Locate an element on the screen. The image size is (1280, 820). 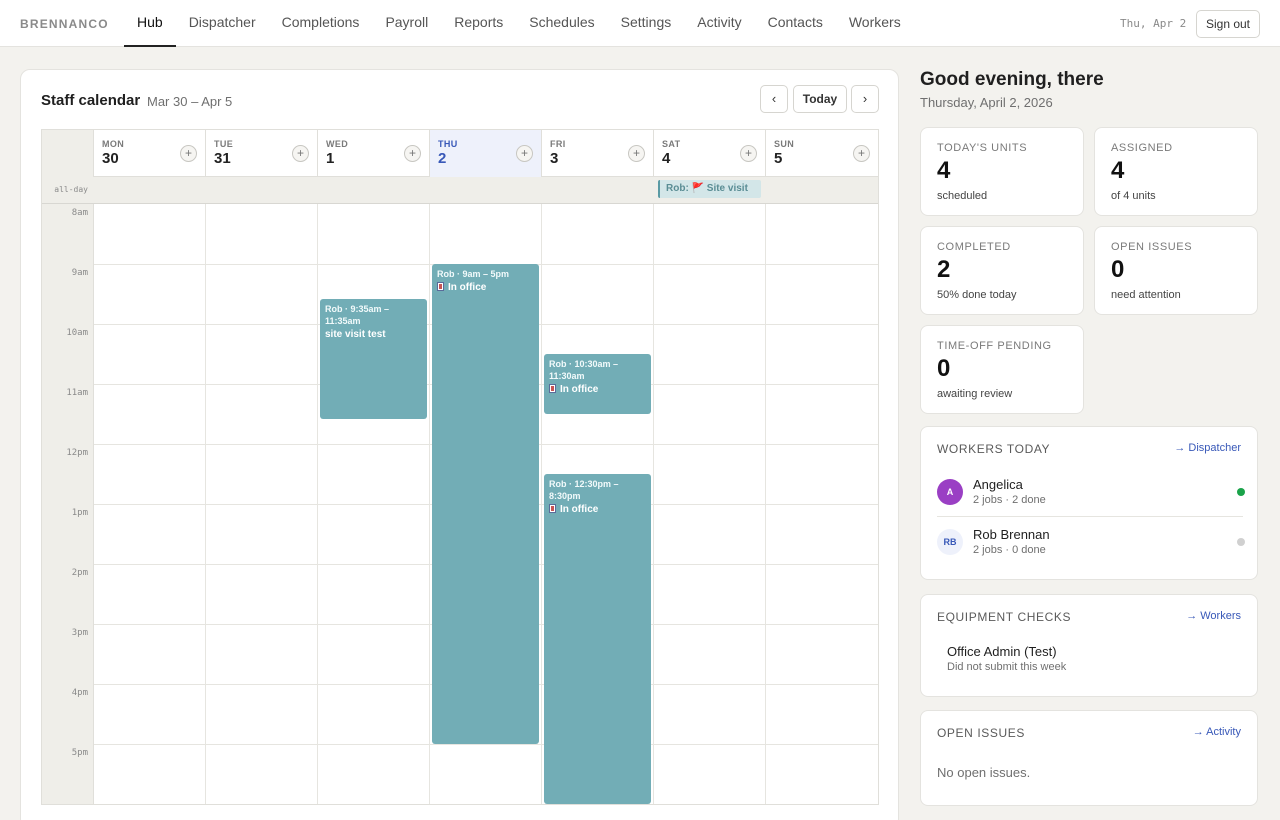
stat-card-todays-units: TODAY'S UNITS 4 scheduled is located at coordinates (1002, 171).